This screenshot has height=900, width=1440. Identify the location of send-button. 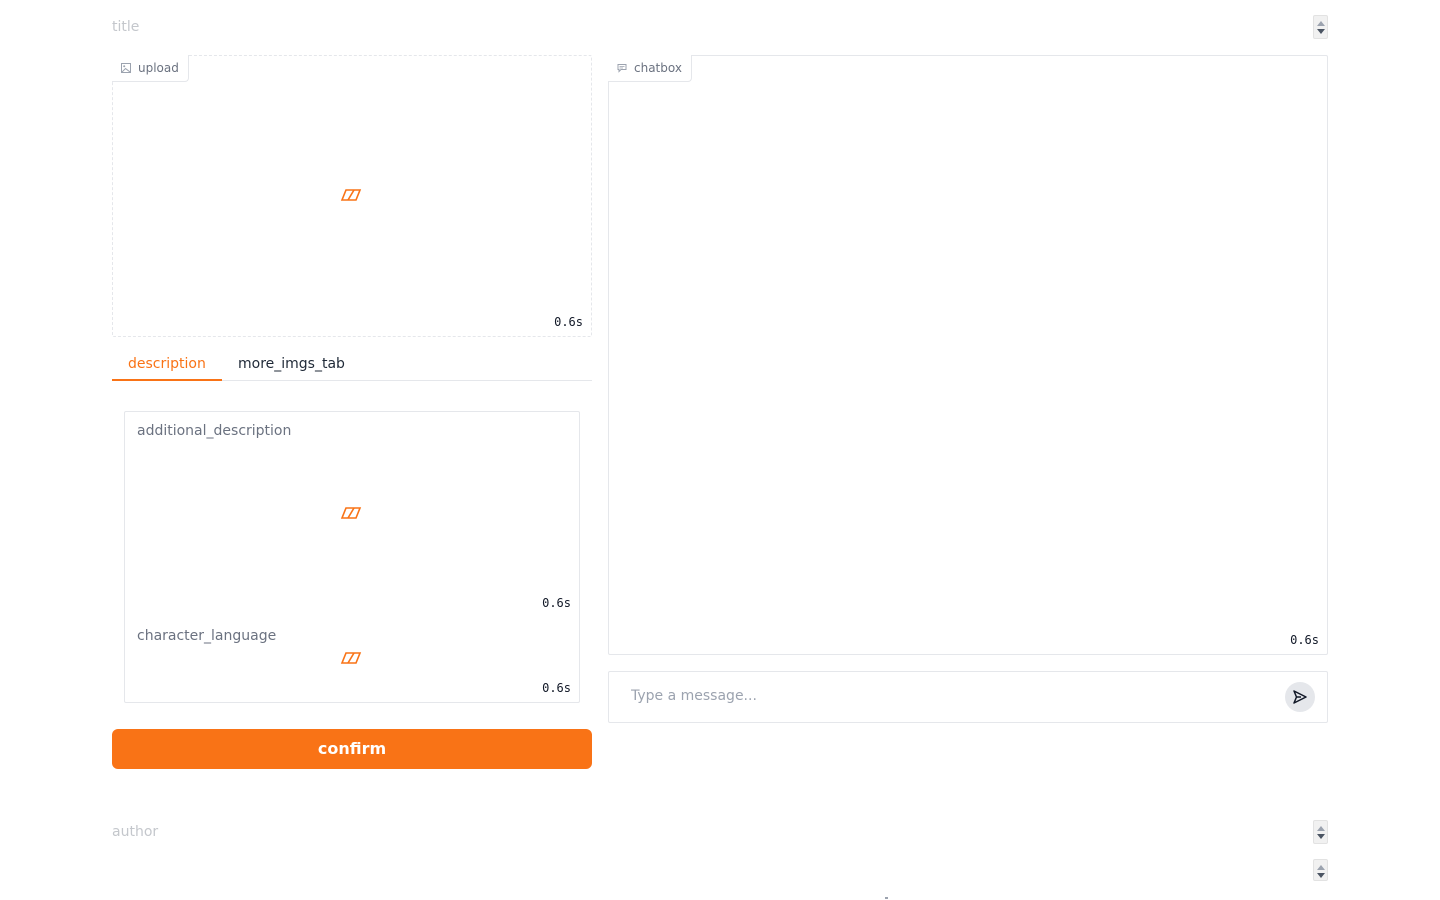
(1300, 697).